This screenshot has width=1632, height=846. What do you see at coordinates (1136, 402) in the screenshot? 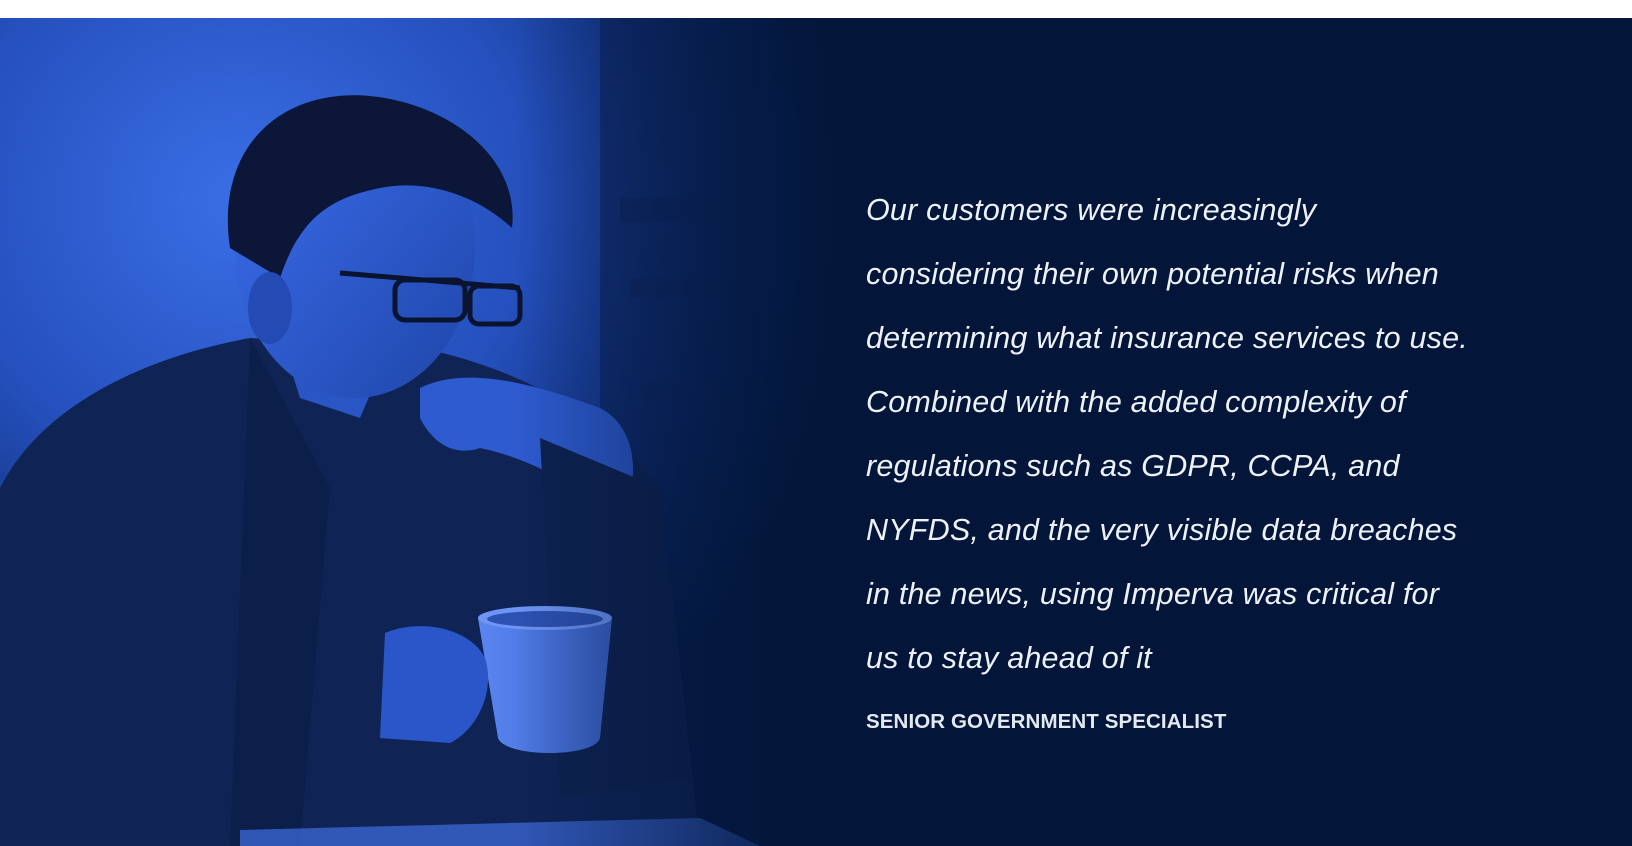
I see `quote-line: Combined with the added complexity of` at bounding box center [1136, 402].